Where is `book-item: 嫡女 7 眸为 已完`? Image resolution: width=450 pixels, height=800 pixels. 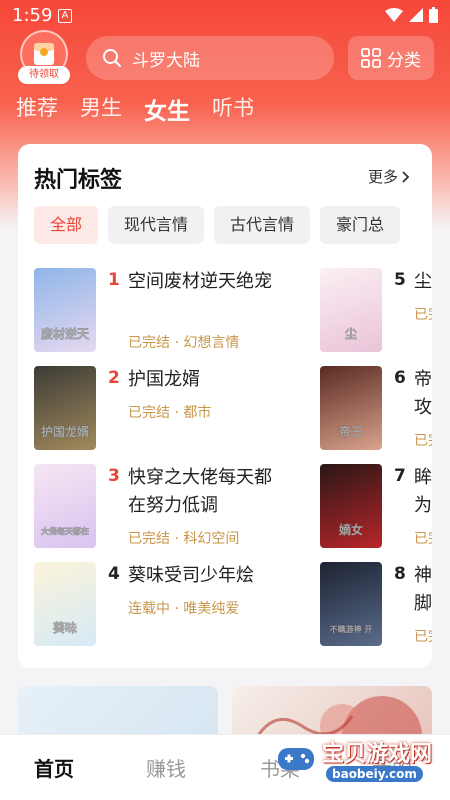 book-item: 嫡女 7 眸为 已完 is located at coordinates (376, 507).